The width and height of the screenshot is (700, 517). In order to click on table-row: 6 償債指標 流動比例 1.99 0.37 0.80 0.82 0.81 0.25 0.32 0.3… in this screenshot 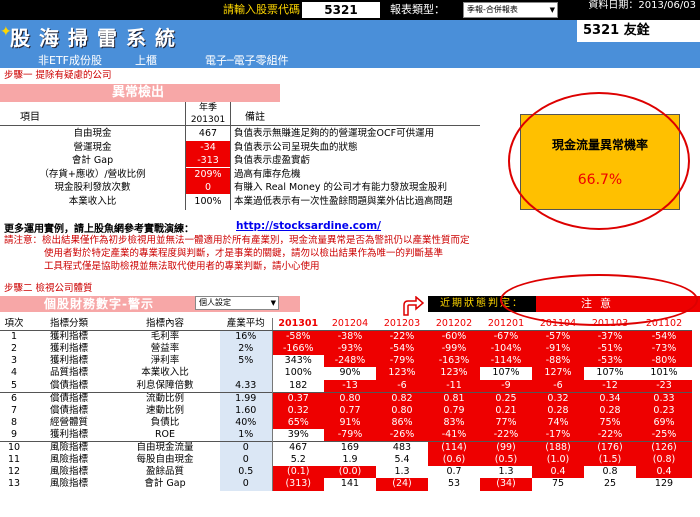, I will do `click(346, 398)`.